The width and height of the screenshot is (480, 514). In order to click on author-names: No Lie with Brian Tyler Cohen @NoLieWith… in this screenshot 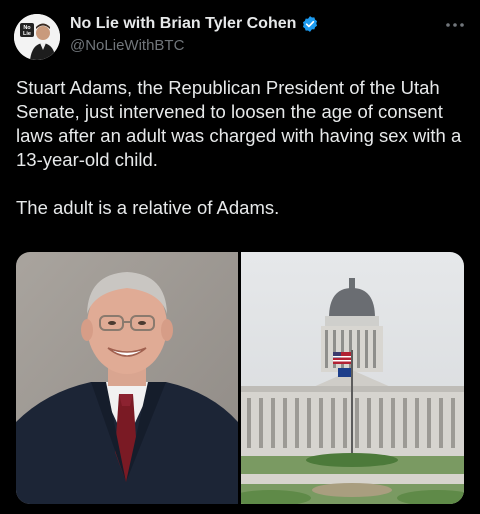, I will do `click(194, 34)`.